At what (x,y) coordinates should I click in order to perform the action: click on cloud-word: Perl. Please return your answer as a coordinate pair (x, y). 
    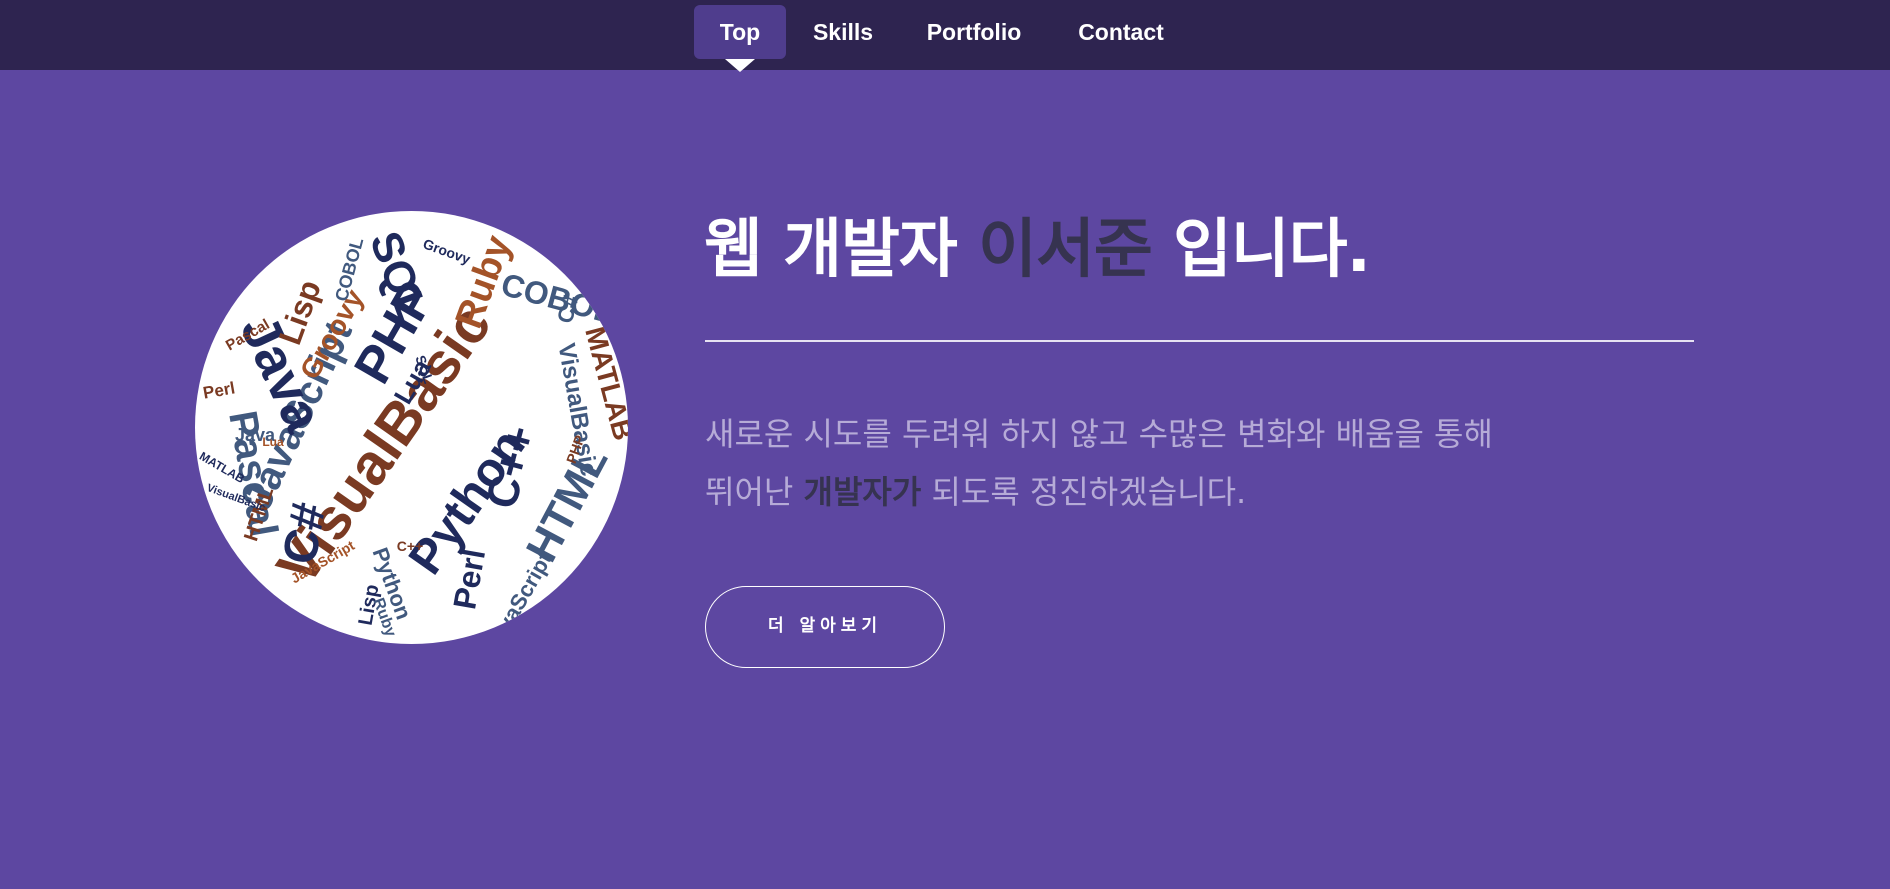
    Looking at the image, I should click on (219, 390).